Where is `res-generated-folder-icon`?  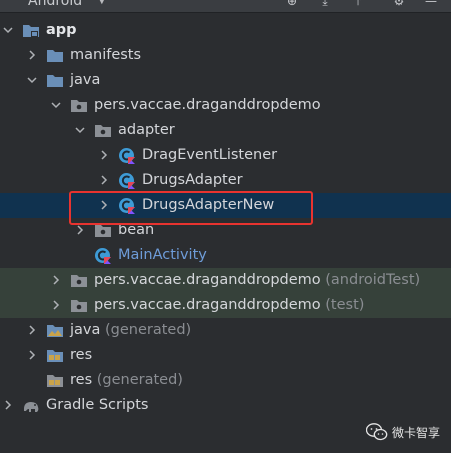
res-generated-folder-icon is located at coordinates (55, 380).